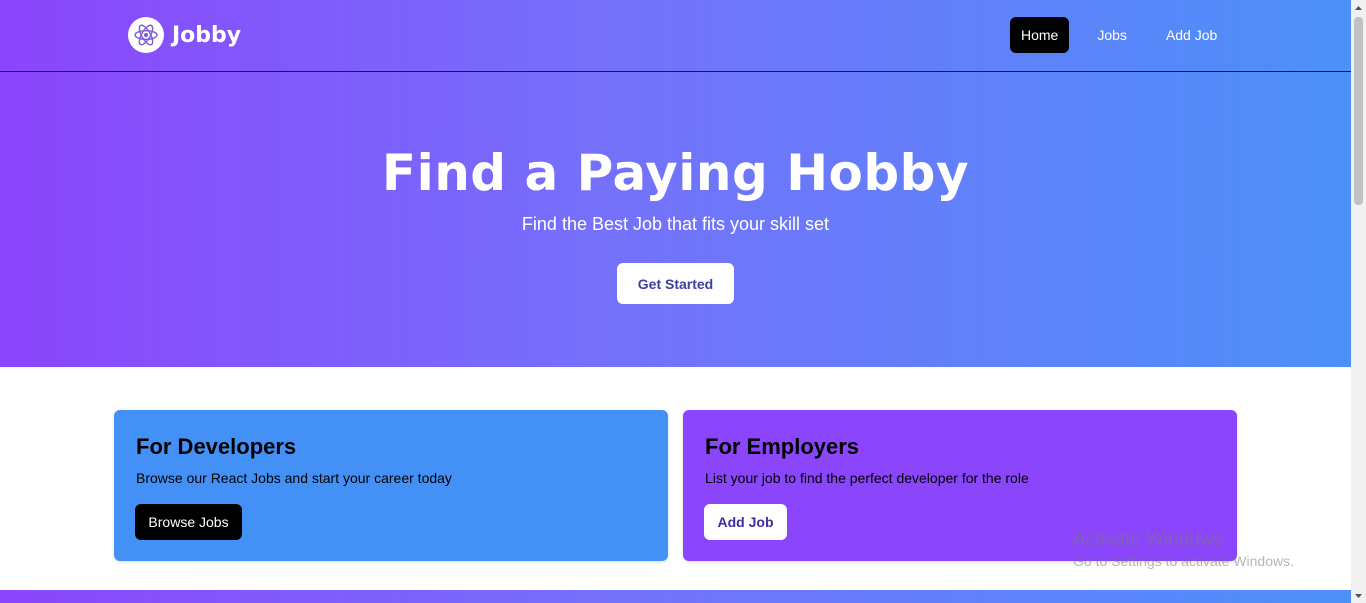 The width and height of the screenshot is (1366, 603). I want to click on hero-title: Find a Paying Hobby, so click(675, 173).